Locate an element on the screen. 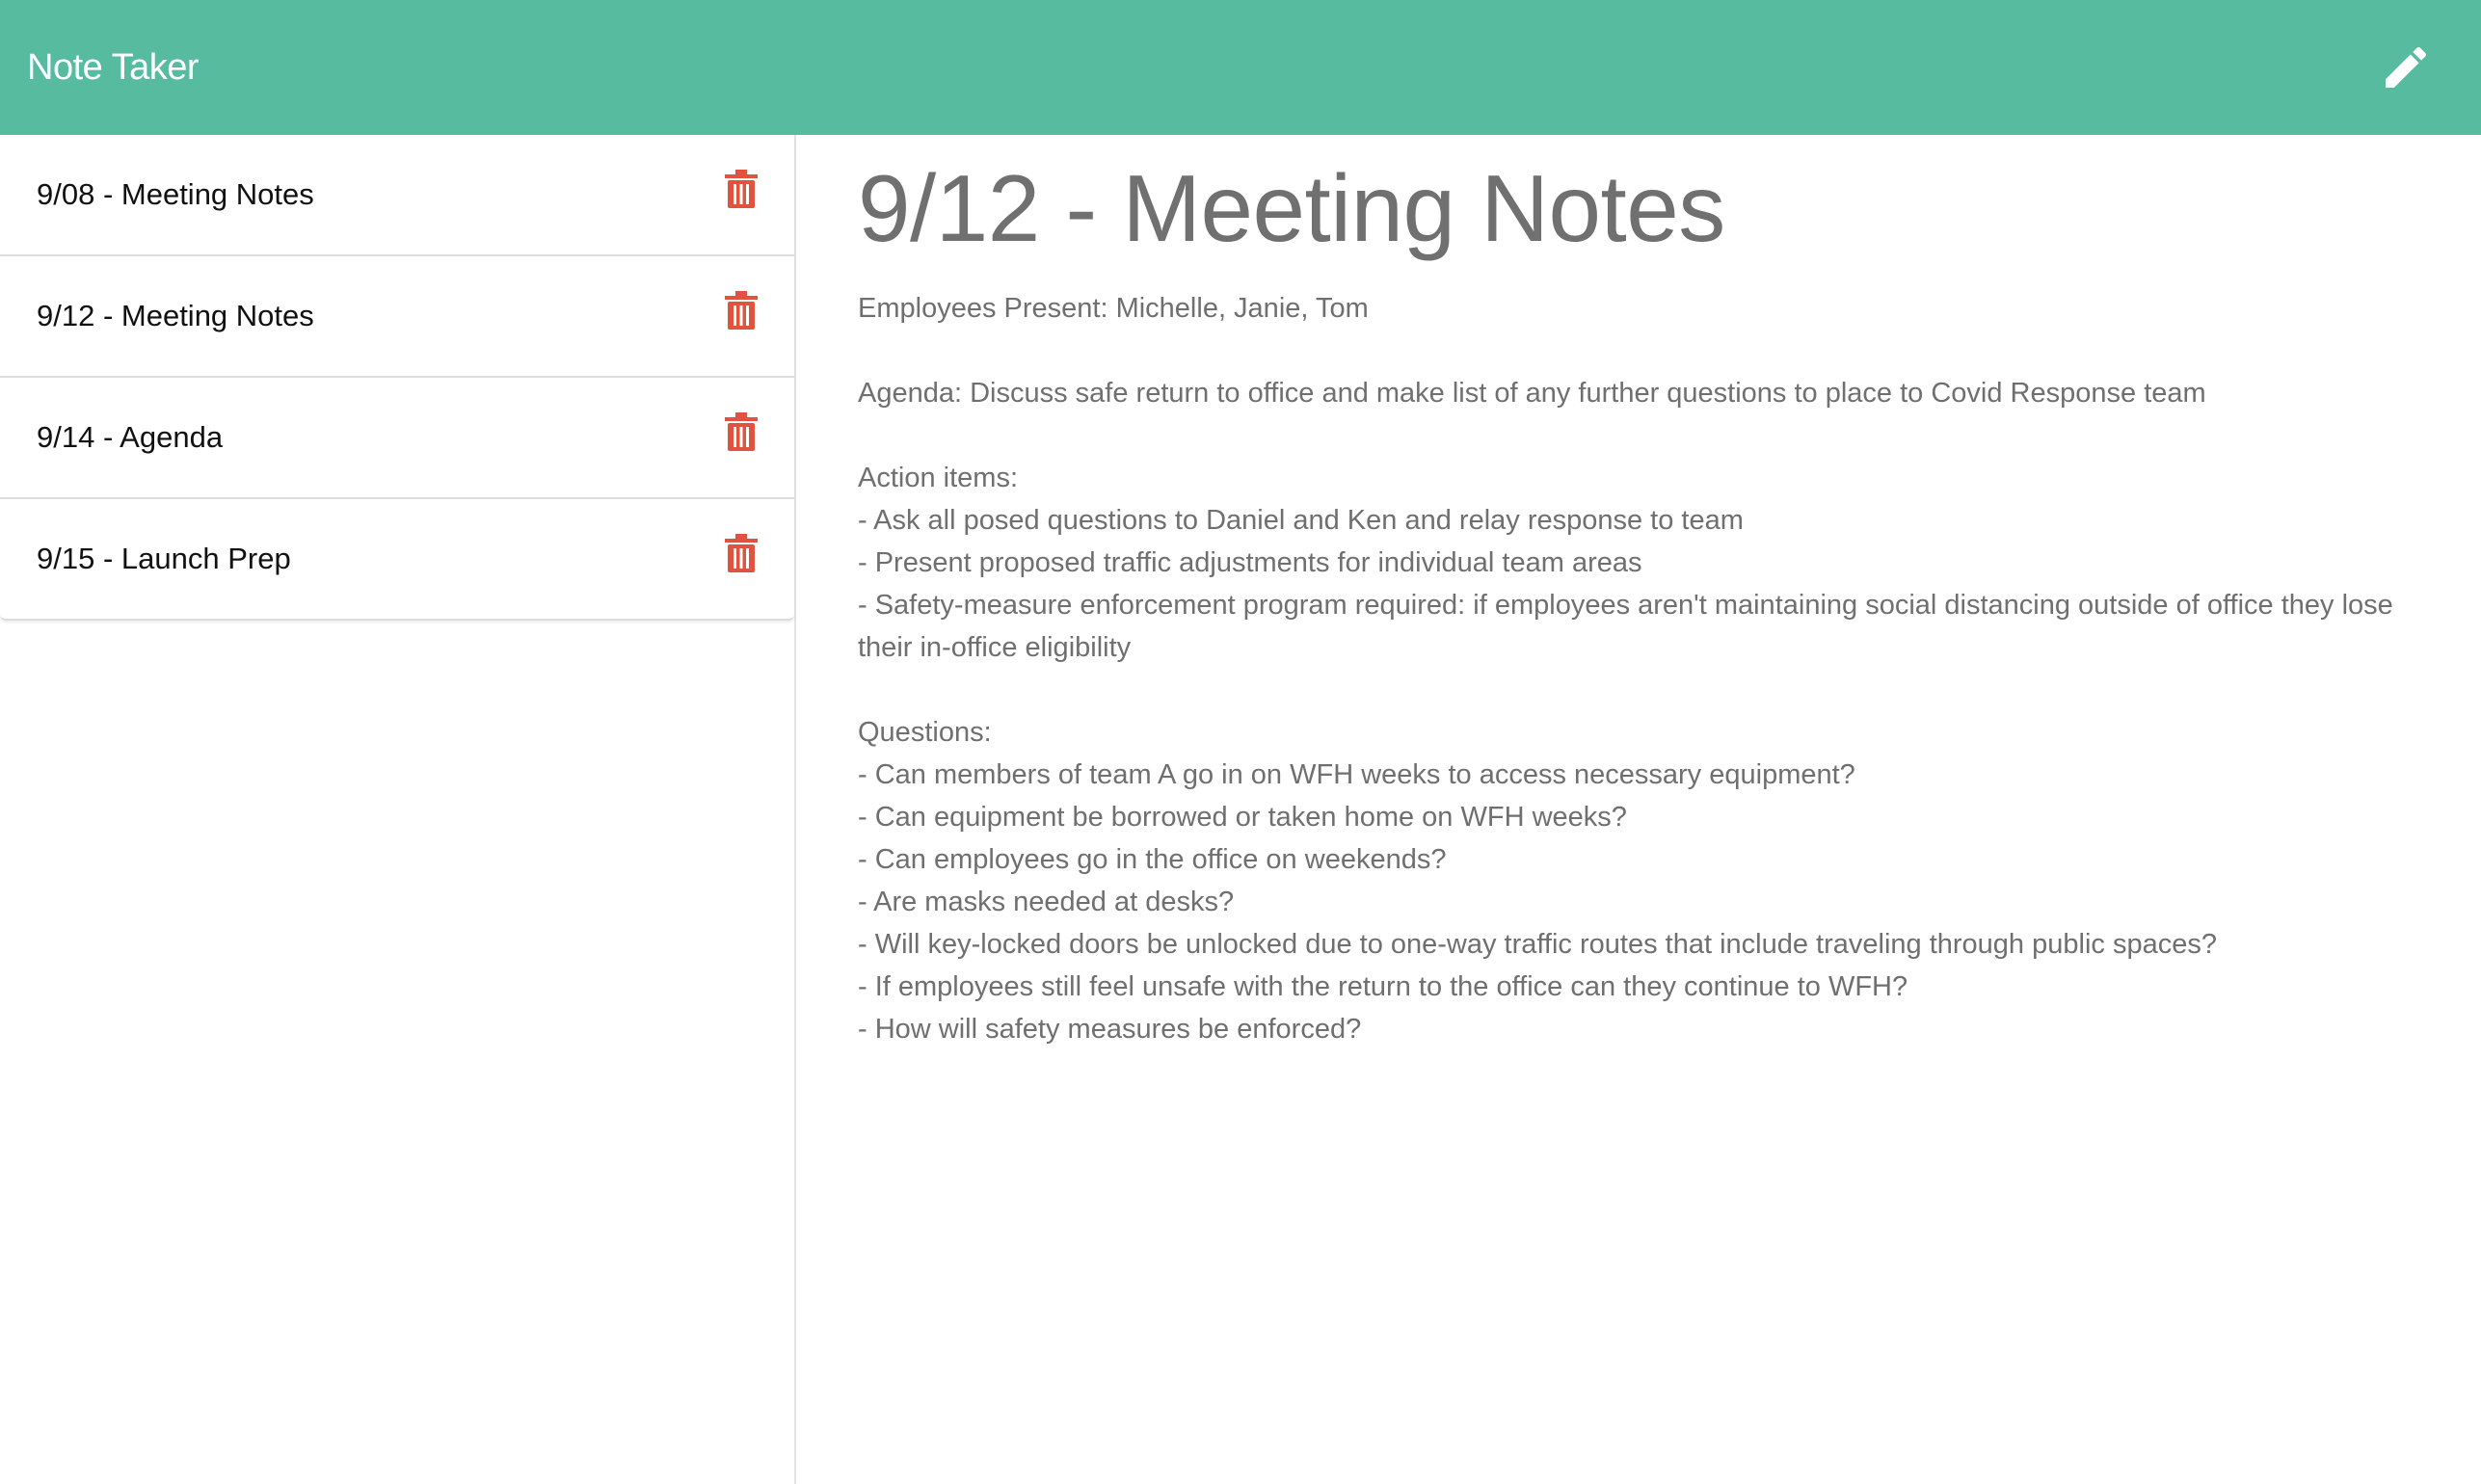 The image size is (2481, 1484). navbar: Note Taker is located at coordinates (1240, 67).